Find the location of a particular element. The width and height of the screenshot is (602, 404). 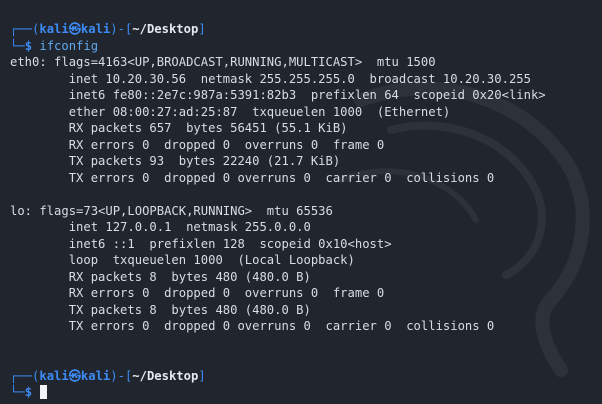

output-line: RX packets 8 bytes 480 (480.0 B) is located at coordinates (160, 276).